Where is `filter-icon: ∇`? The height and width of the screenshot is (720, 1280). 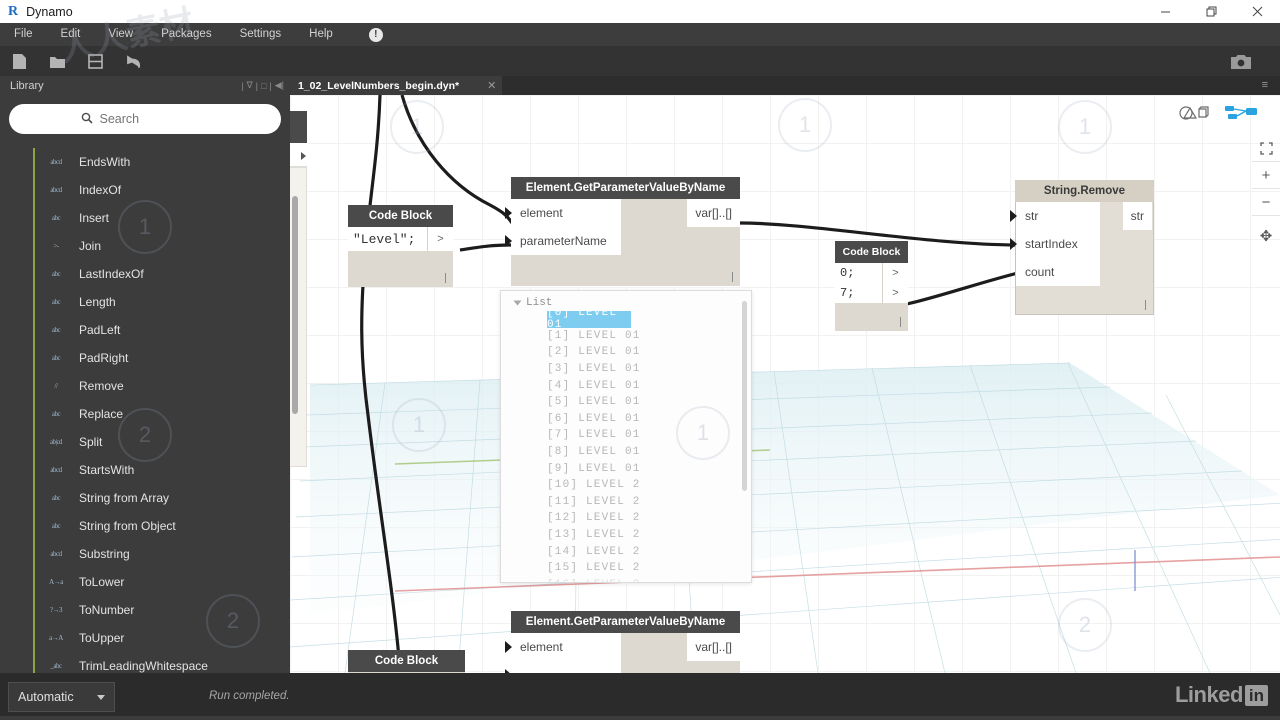 filter-icon: ∇ is located at coordinates (250, 85).